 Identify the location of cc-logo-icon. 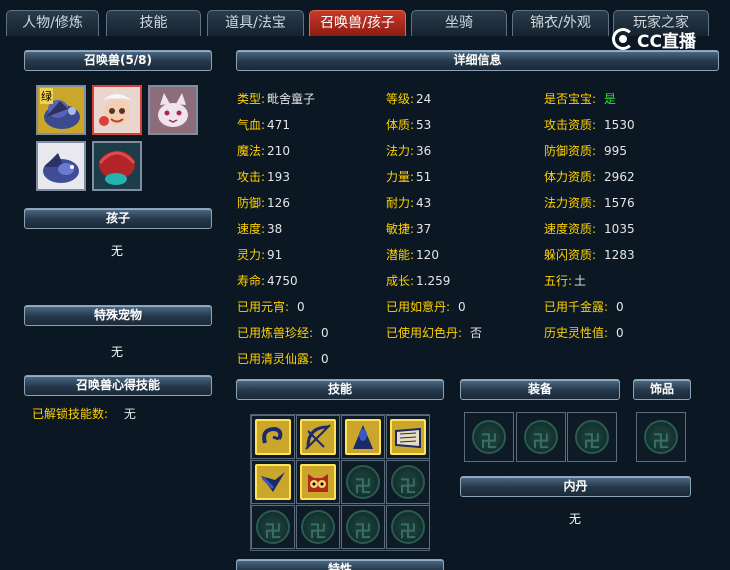
(623, 39).